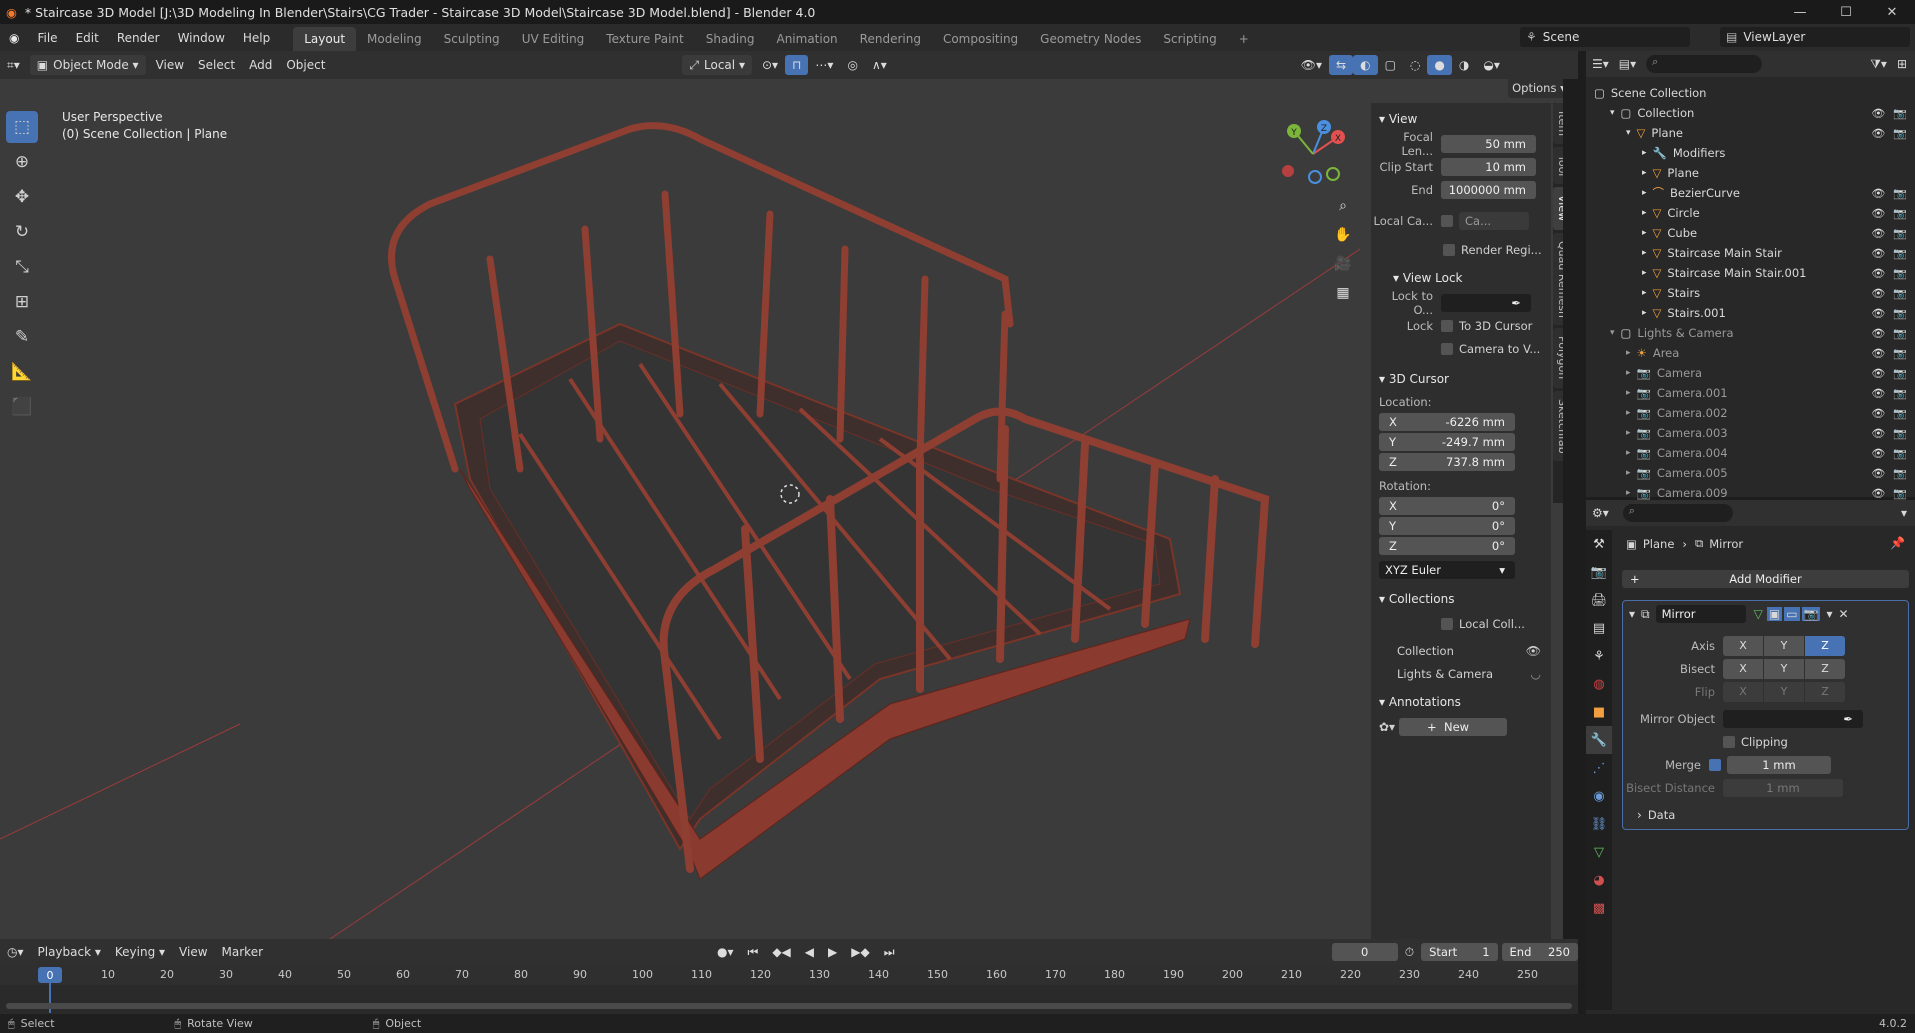 This screenshot has width=1915, height=1033. Describe the element at coordinates (1715, 764) in the screenshot. I see `merge-checkbox` at that location.